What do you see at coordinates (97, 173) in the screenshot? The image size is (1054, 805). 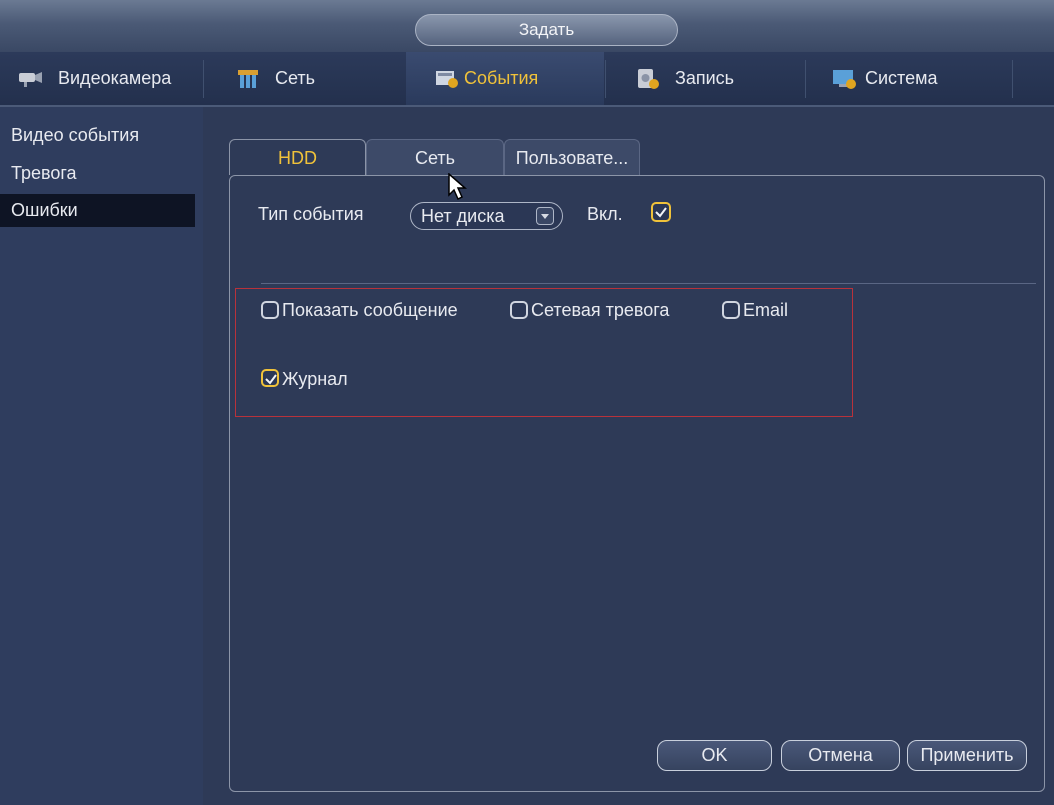 I see `sidebar-item-alarm: Тревога` at bounding box center [97, 173].